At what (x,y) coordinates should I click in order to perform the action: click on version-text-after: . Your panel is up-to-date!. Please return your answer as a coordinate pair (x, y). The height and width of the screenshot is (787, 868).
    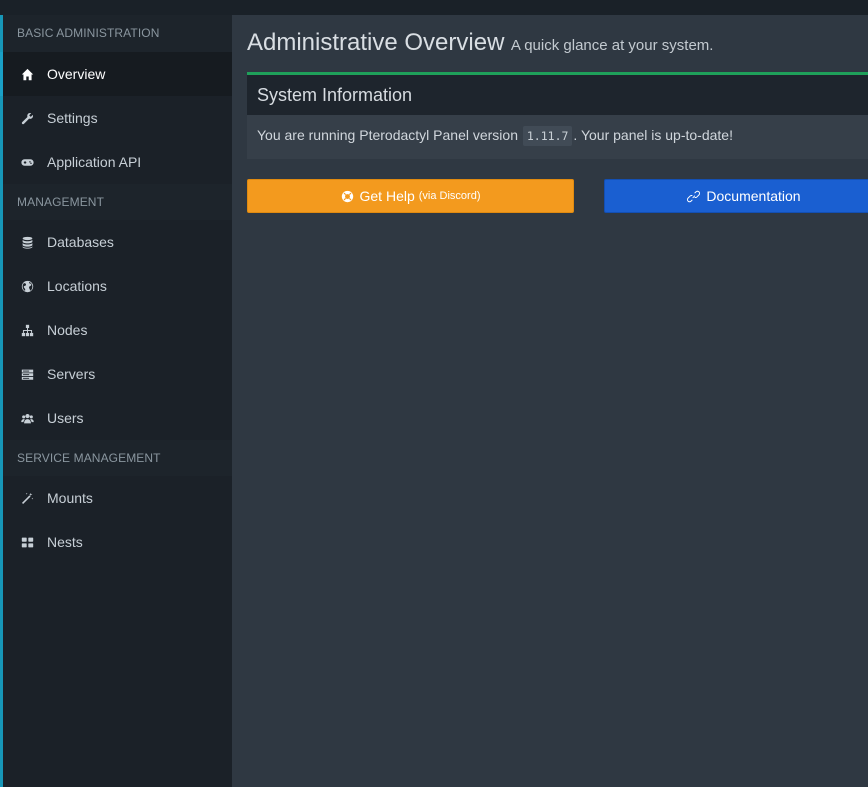
    Looking at the image, I should click on (653, 135).